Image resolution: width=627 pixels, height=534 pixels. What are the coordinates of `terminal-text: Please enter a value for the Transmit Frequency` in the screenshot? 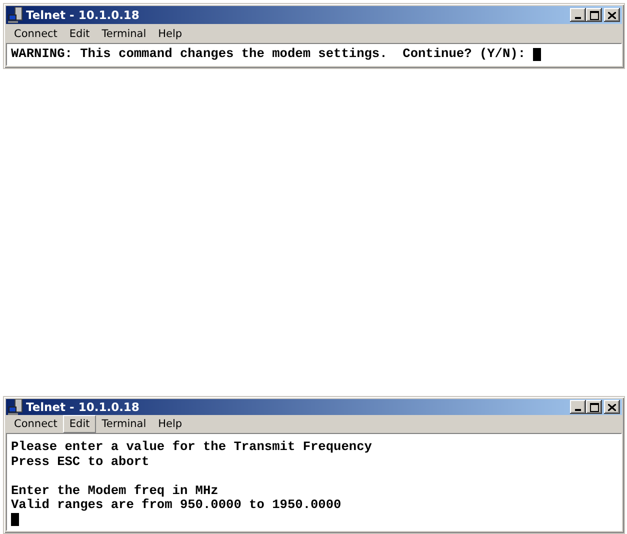 It's located at (191, 447).